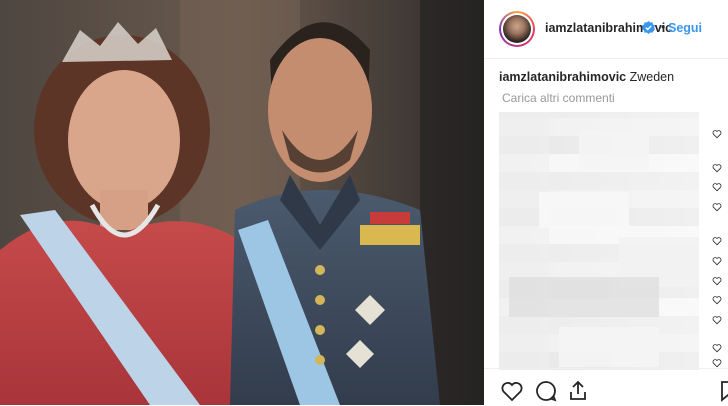  I want to click on load-more-comments-link: Carica altri commenti, so click(558, 98).